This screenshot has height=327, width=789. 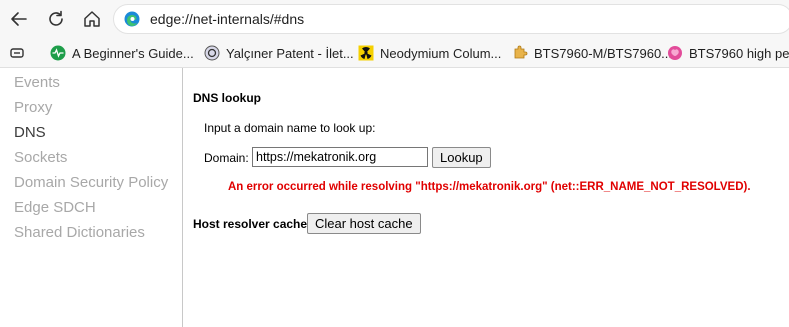 I want to click on dns-lookup-heading: DNS lookup, so click(x=227, y=98).